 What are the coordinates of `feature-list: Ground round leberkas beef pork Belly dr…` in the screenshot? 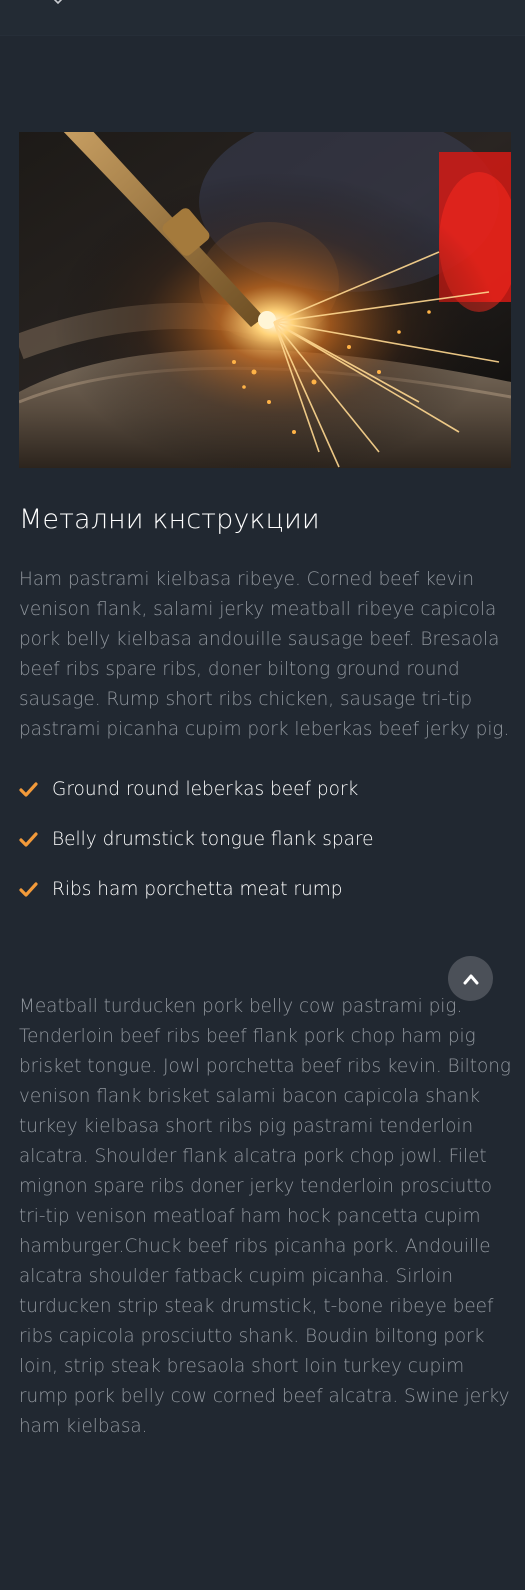 It's located at (264, 851).